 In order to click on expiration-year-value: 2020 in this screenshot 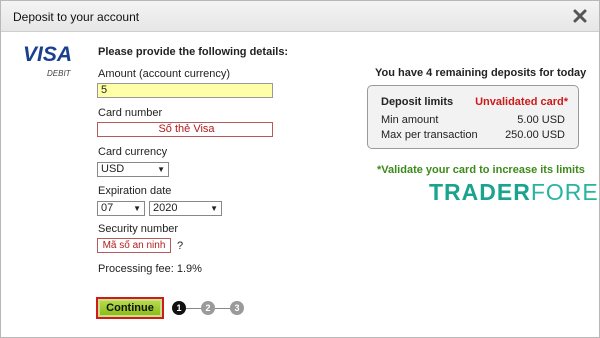, I will do `click(165, 208)`.